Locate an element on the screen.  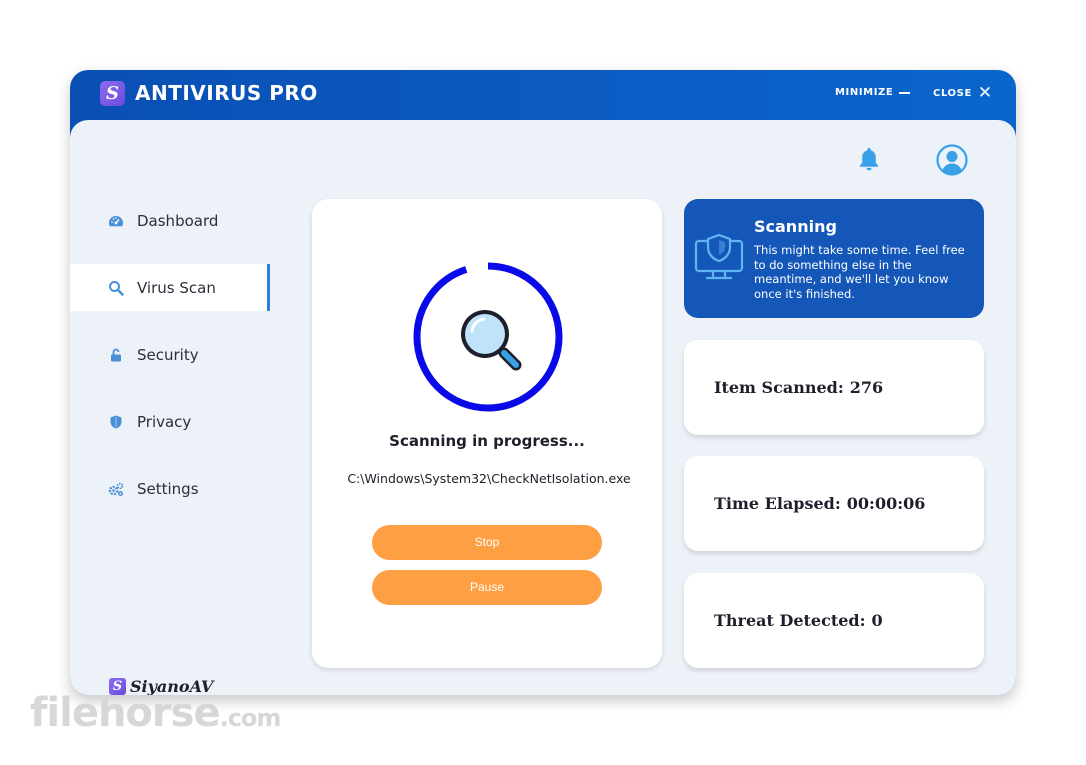
title-bar: S ANTIVIRUS PRO MINIMIZE CLOSE ✕ is located at coordinates (543, 95).